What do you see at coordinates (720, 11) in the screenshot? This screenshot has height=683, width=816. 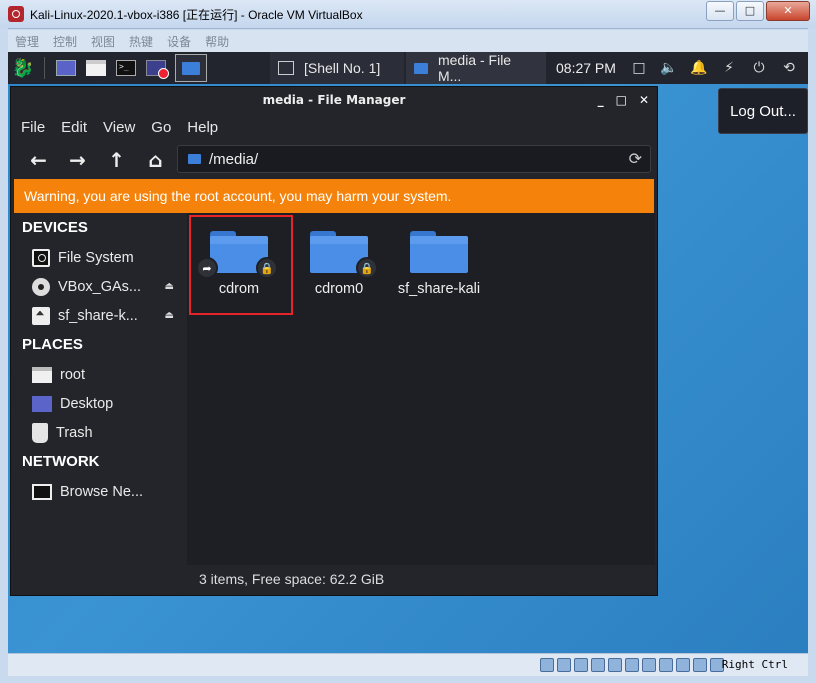 I see `minimize-button: —` at bounding box center [720, 11].